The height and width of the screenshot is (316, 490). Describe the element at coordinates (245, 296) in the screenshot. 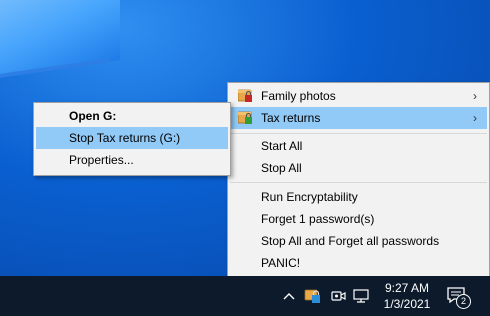

I see `taskbar: 9:27 AM 1/3/2021 2` at that location.